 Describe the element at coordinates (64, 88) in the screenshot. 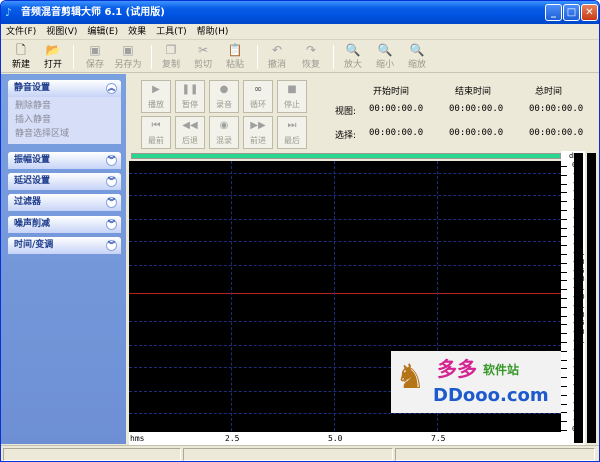

I see `panel-header: 静音设置 ︽` at that location.